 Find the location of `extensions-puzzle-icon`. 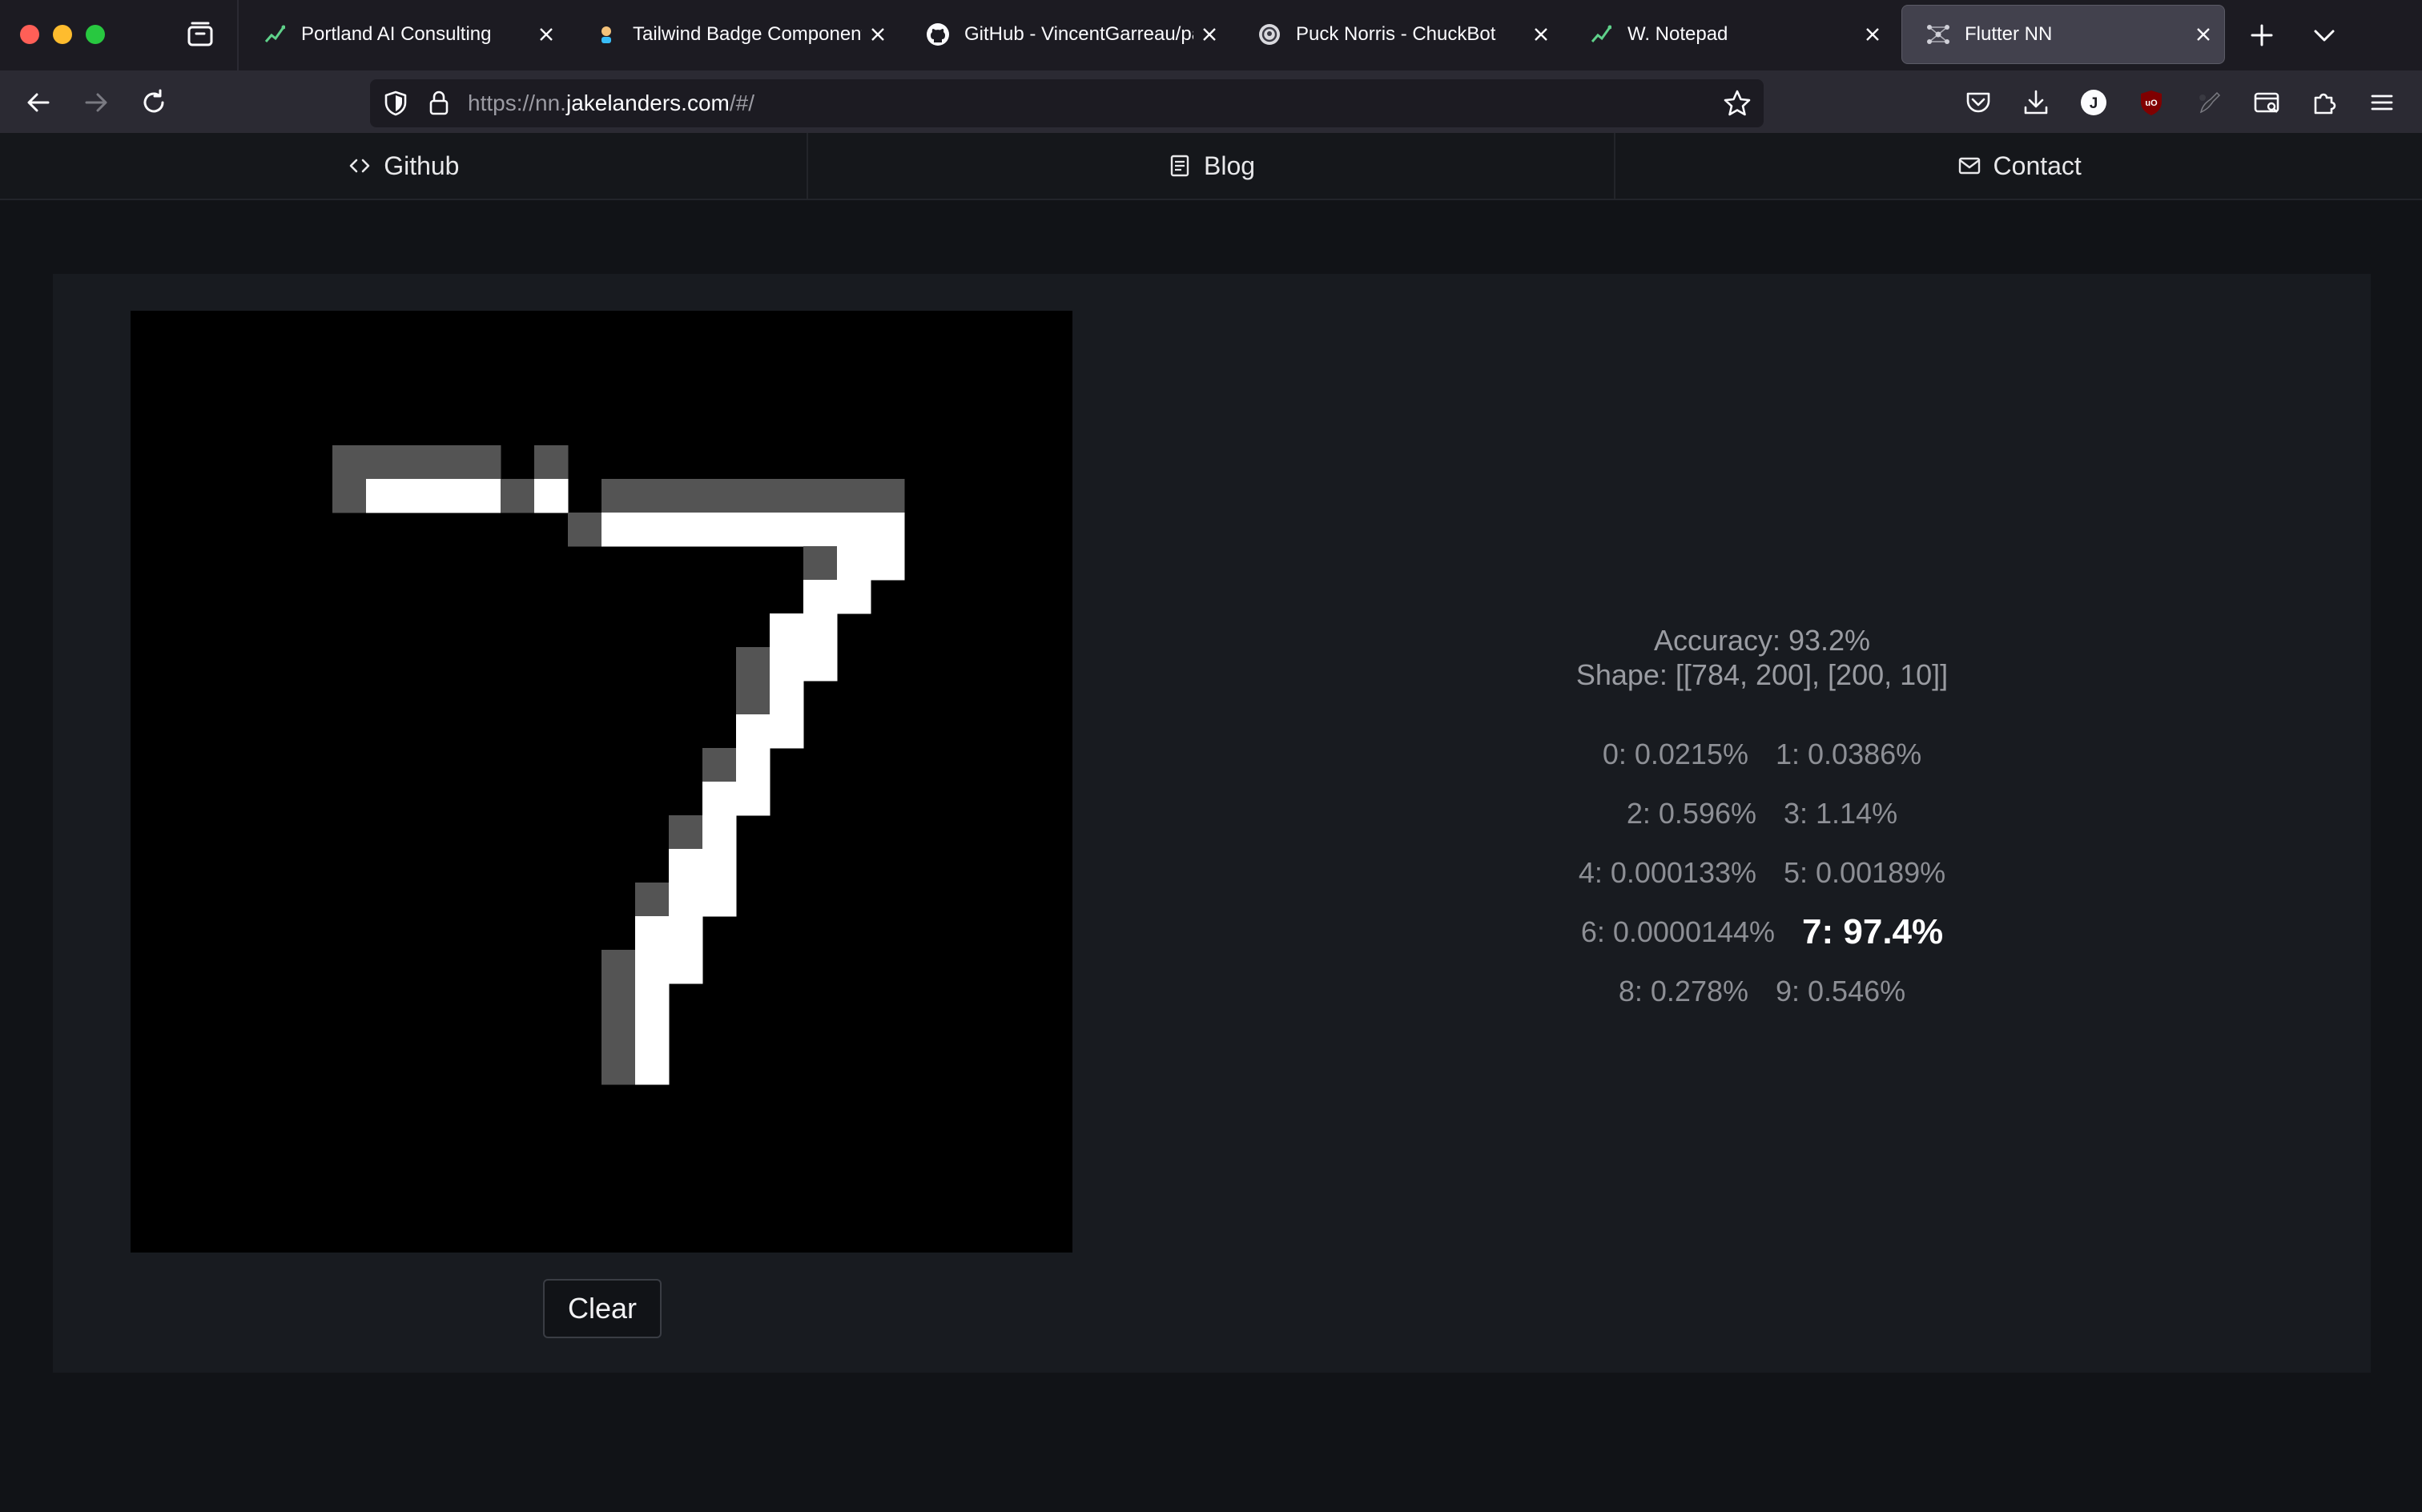

extensions-puzzle-icon is located at coordinates (2324, 102).